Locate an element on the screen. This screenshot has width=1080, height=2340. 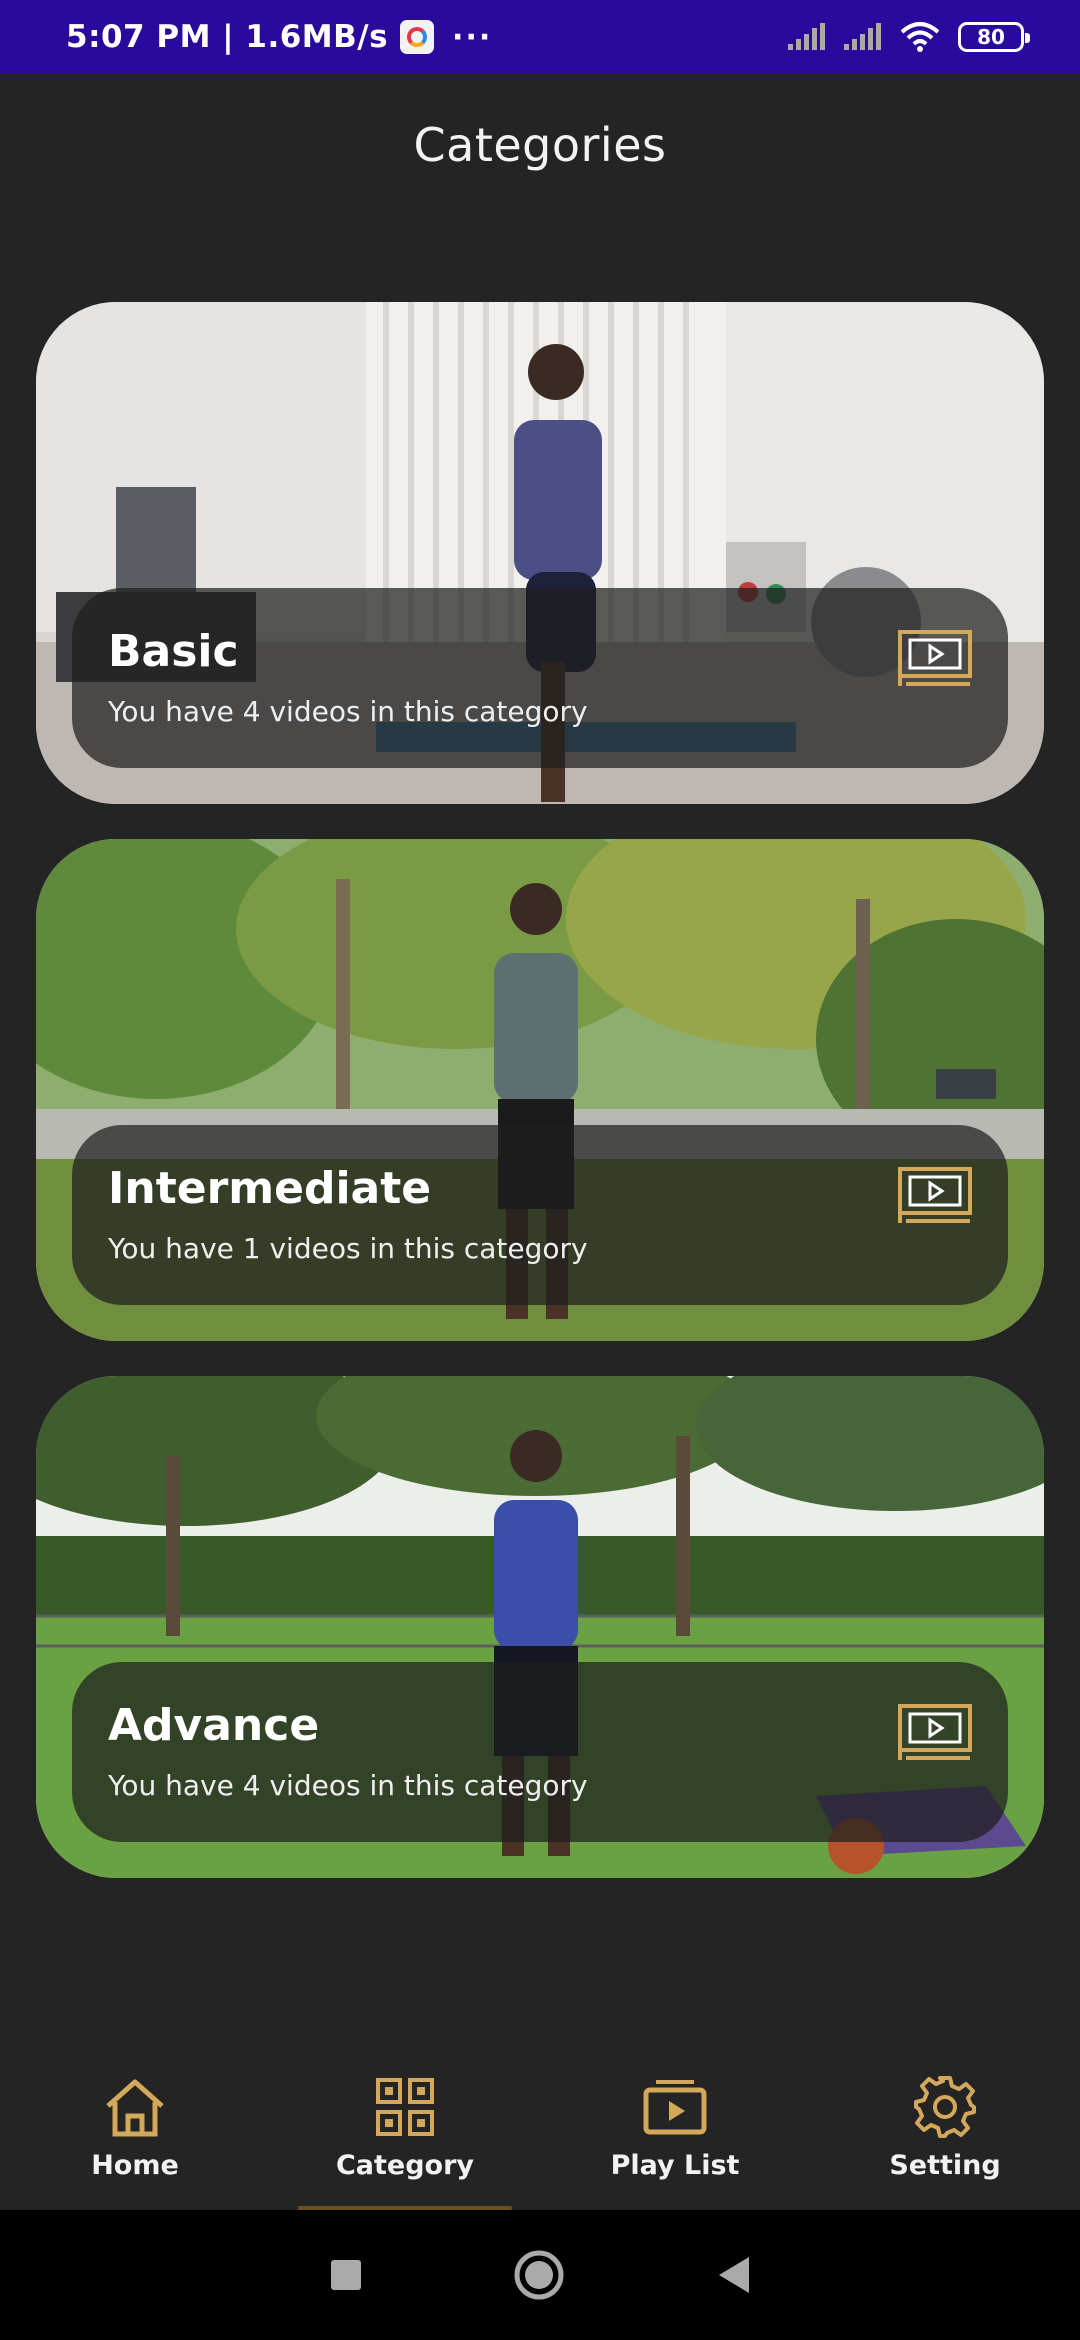
status-bar: 5:07 PM | 1.6MB/s ··· 80 is located at coordinates (540, 37).